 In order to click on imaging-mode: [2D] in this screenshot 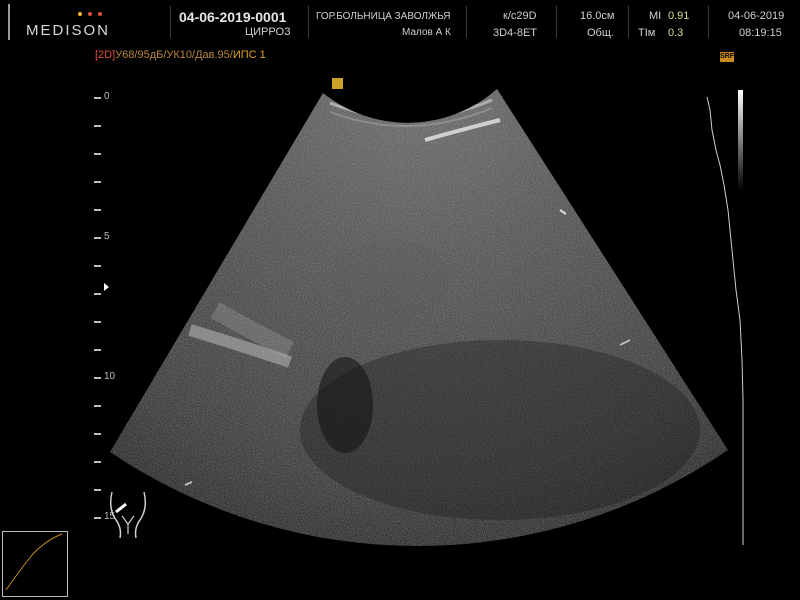, I will do `click(105, 55)`.